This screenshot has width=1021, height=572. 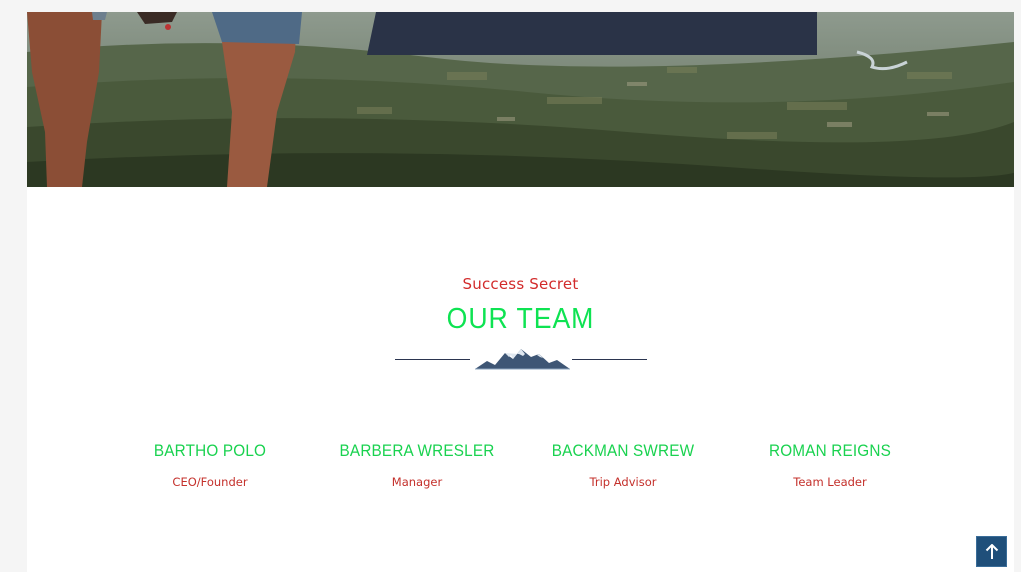 What do you see at coordinates (210, 450) in the screenshot?
I see `member-name: BARTHO POLO` at bounding box center [210, 450].